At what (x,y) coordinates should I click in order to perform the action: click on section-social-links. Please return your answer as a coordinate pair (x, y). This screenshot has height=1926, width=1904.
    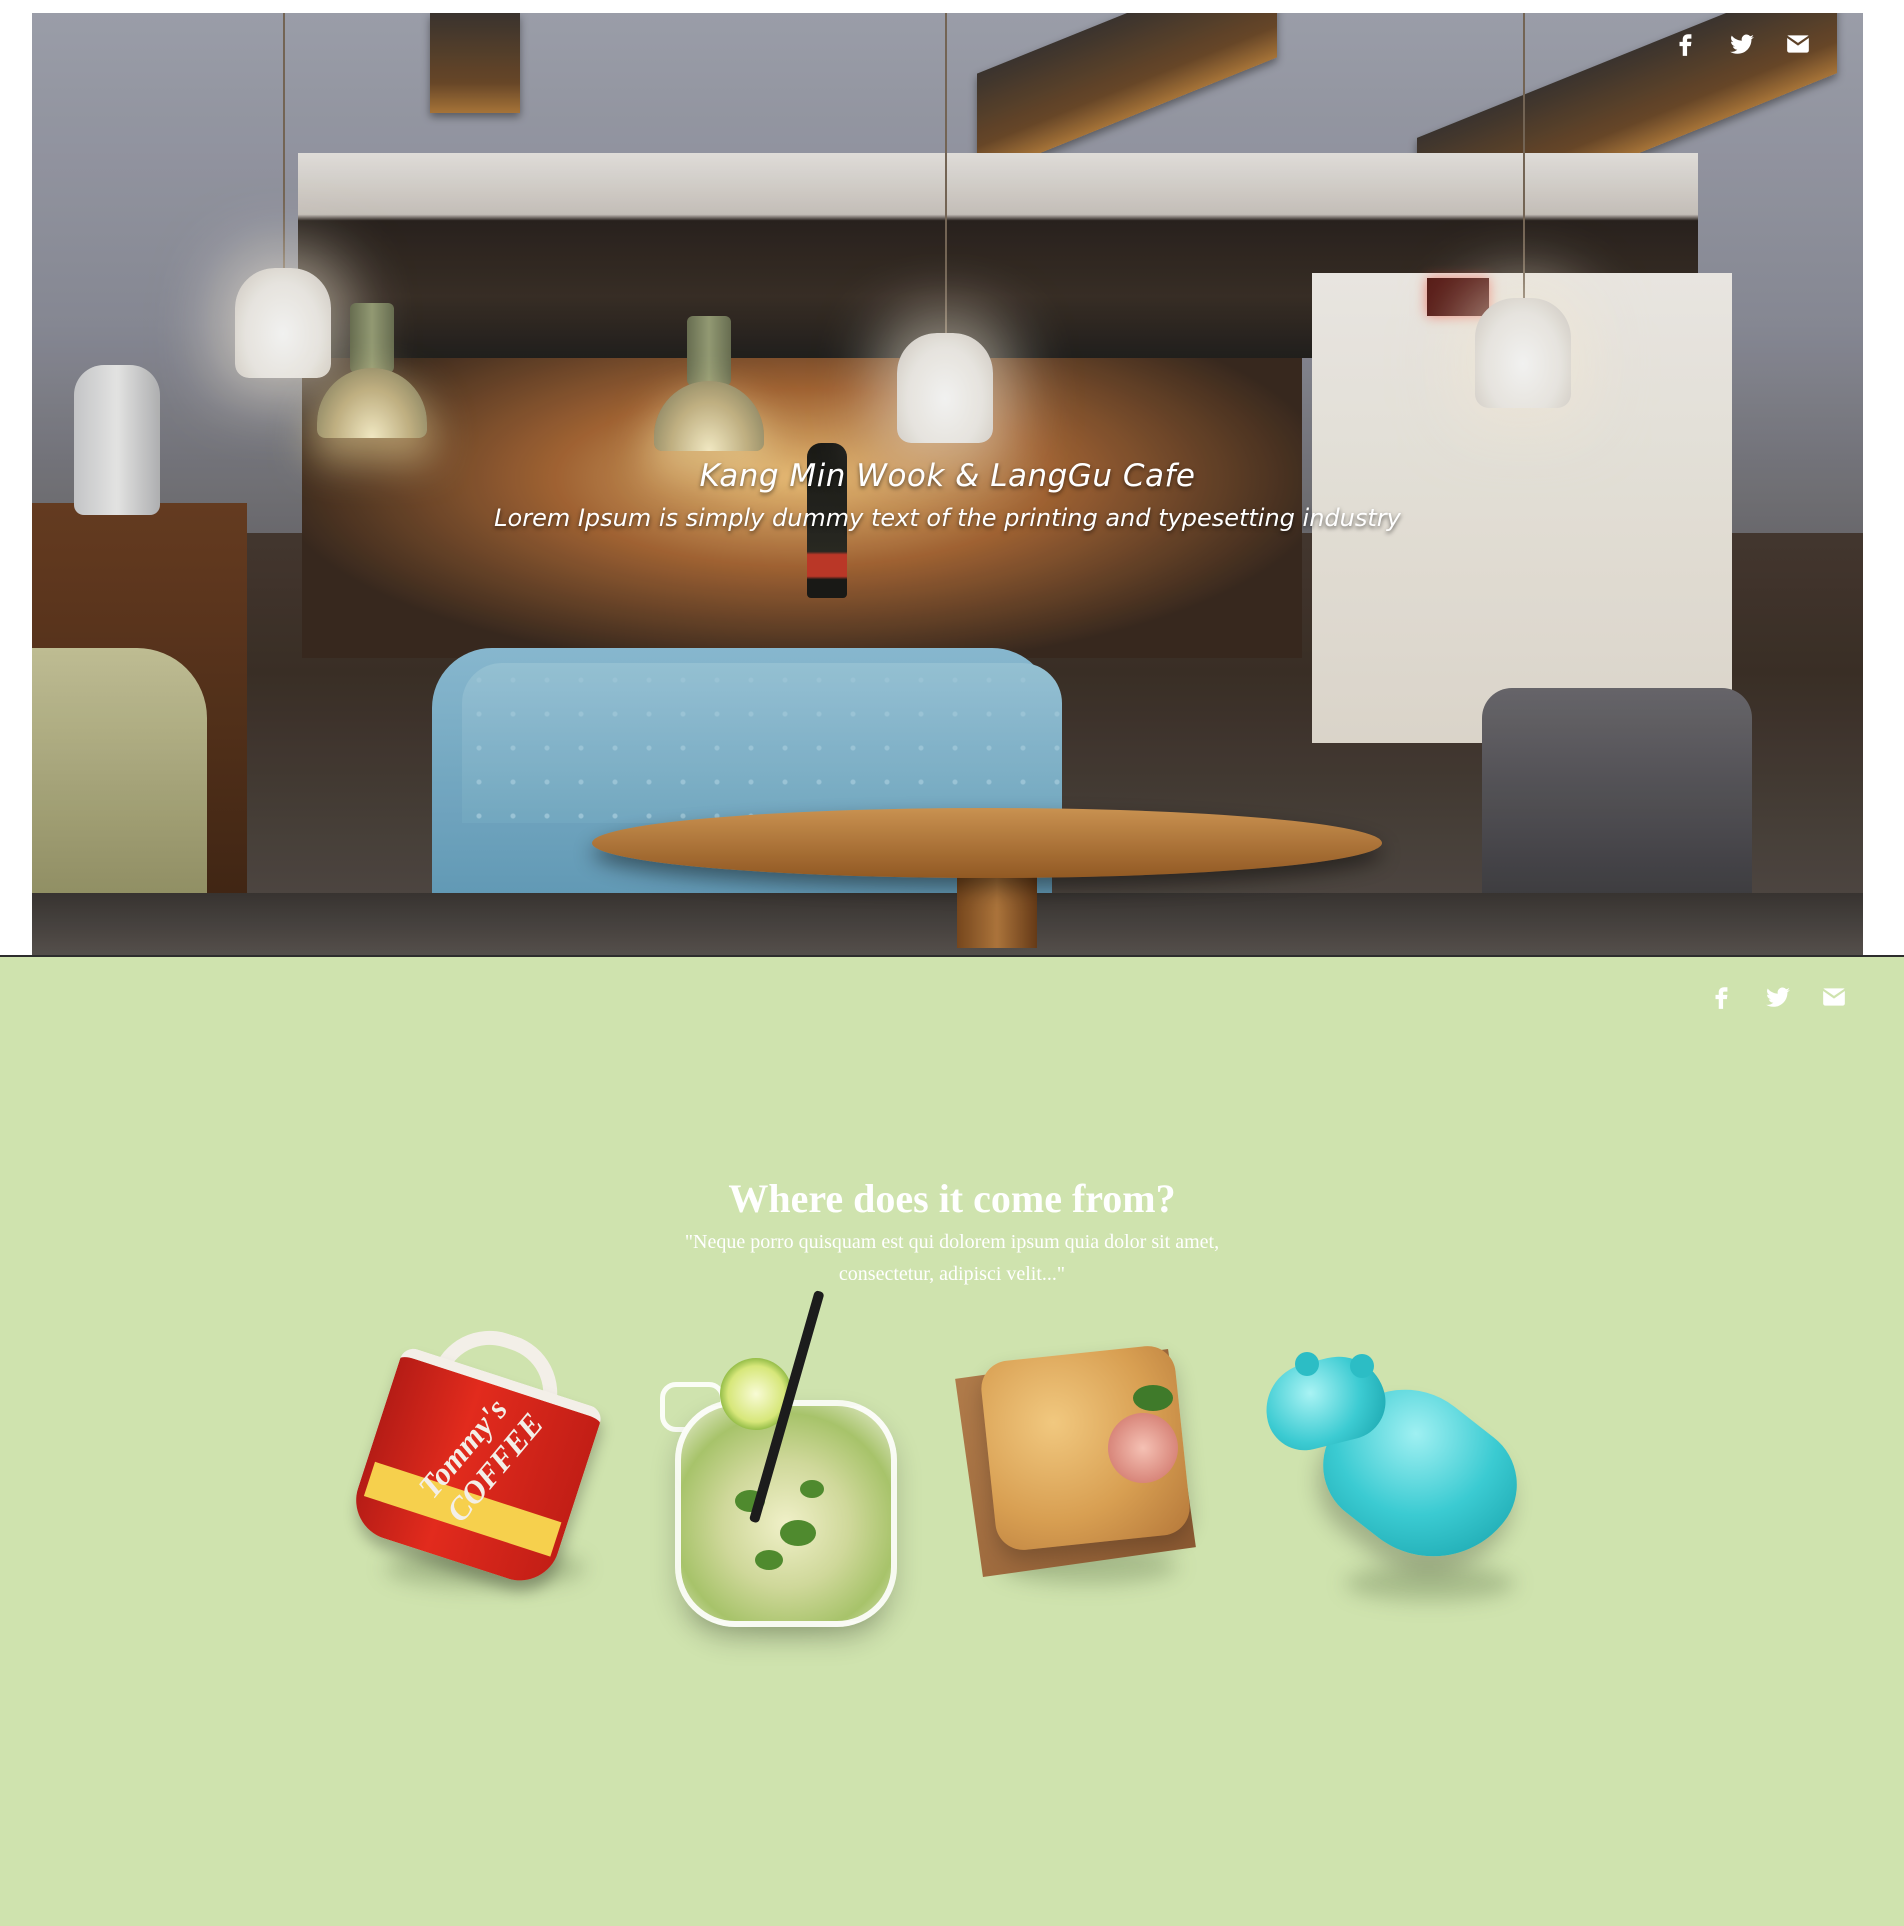
    Looking at the image, I should click on (1778, 997).